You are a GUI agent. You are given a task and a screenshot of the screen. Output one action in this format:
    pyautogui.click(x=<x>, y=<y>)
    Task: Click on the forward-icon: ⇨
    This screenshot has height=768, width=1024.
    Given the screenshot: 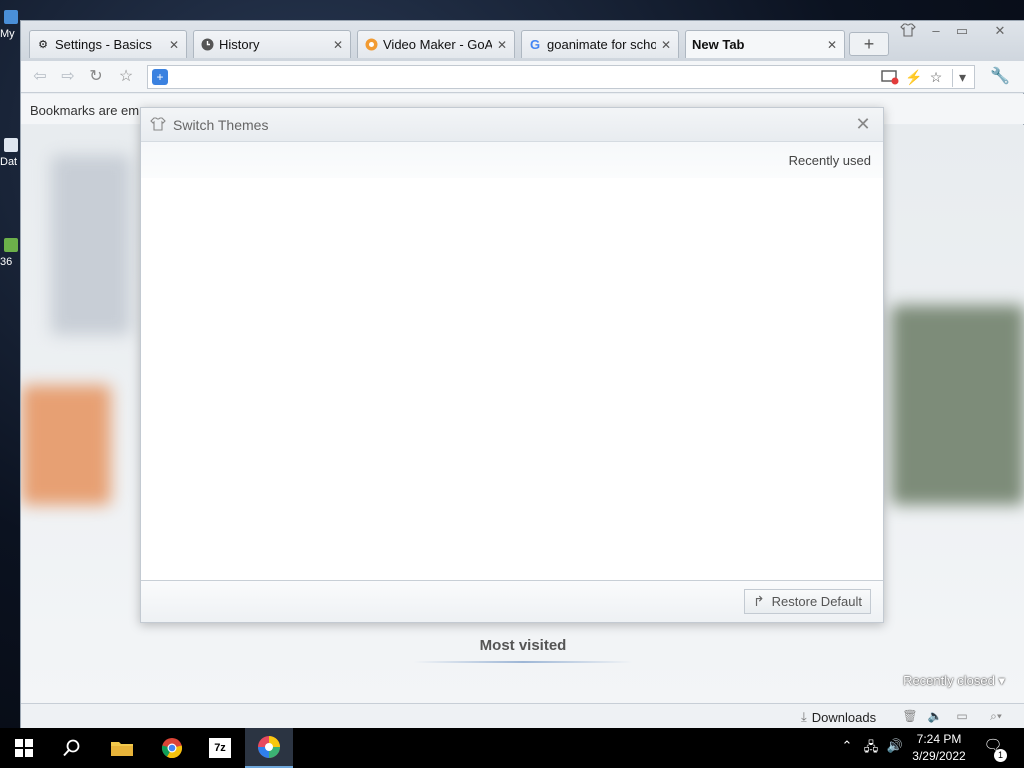 What is the action you would take?
    pyautogui.click(x=68, y=77)
    